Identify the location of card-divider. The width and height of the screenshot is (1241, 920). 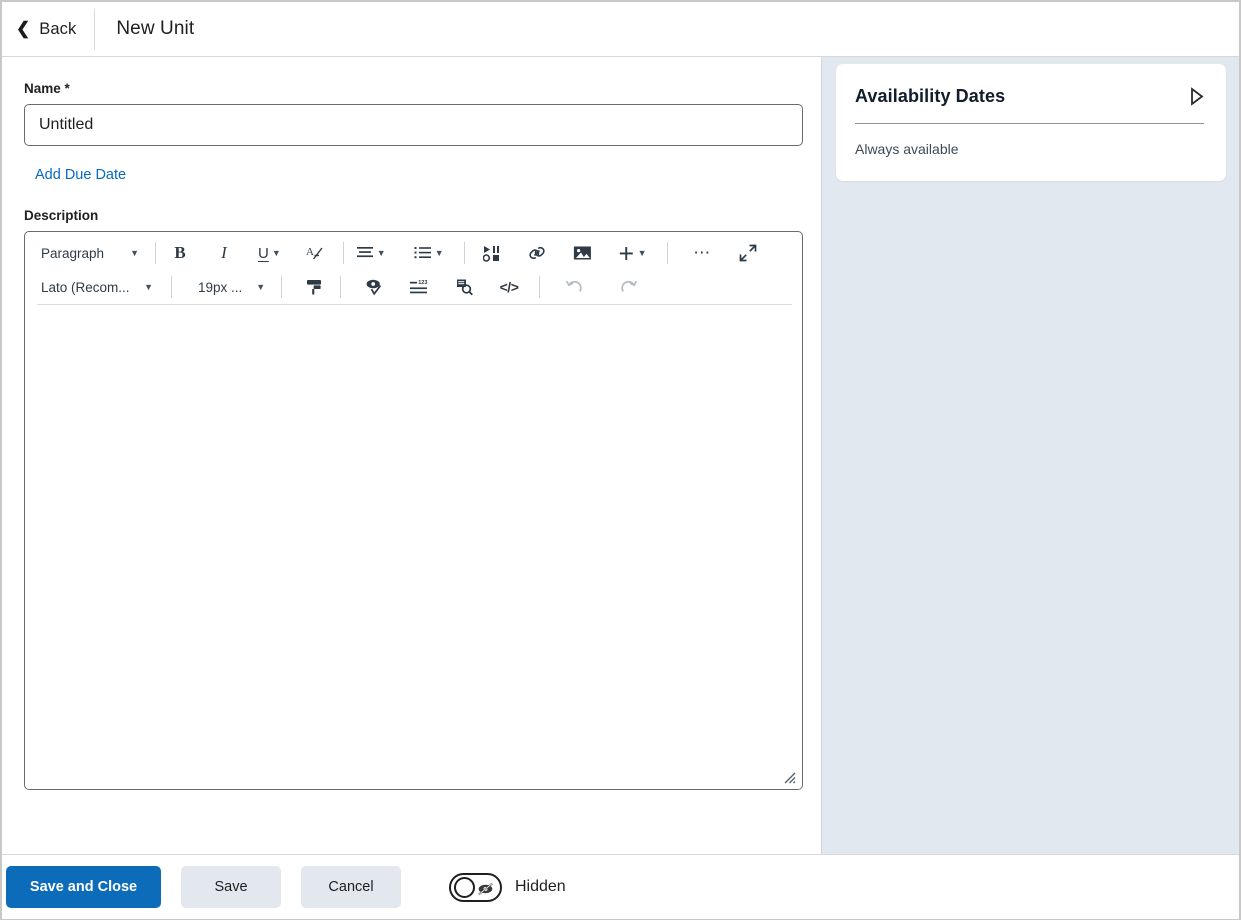
(1029, 123).